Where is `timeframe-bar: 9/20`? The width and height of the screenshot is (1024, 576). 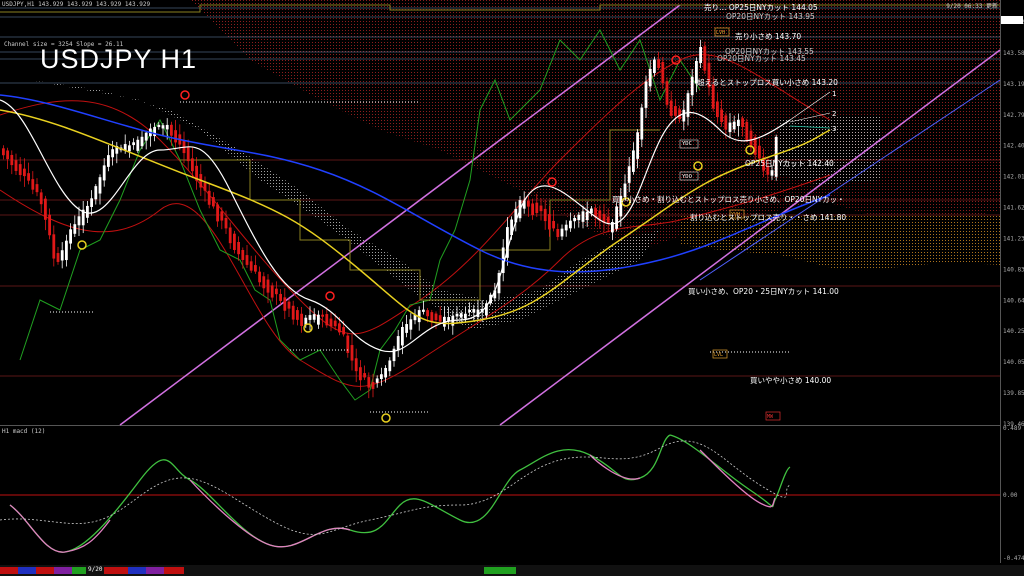 timeframe-bar: 9/20 is located at coordinates (512, 570).